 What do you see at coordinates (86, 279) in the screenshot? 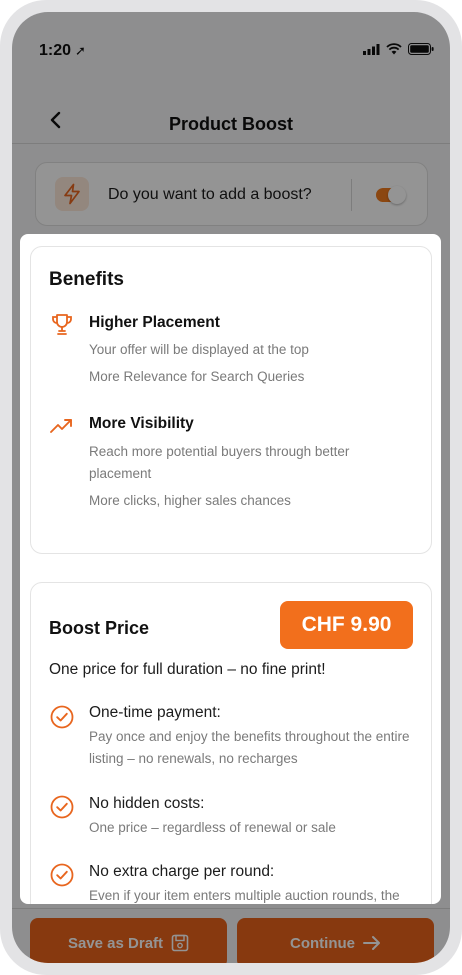
I see `benefits-title: Benefits` at bounding box center [86, 279].